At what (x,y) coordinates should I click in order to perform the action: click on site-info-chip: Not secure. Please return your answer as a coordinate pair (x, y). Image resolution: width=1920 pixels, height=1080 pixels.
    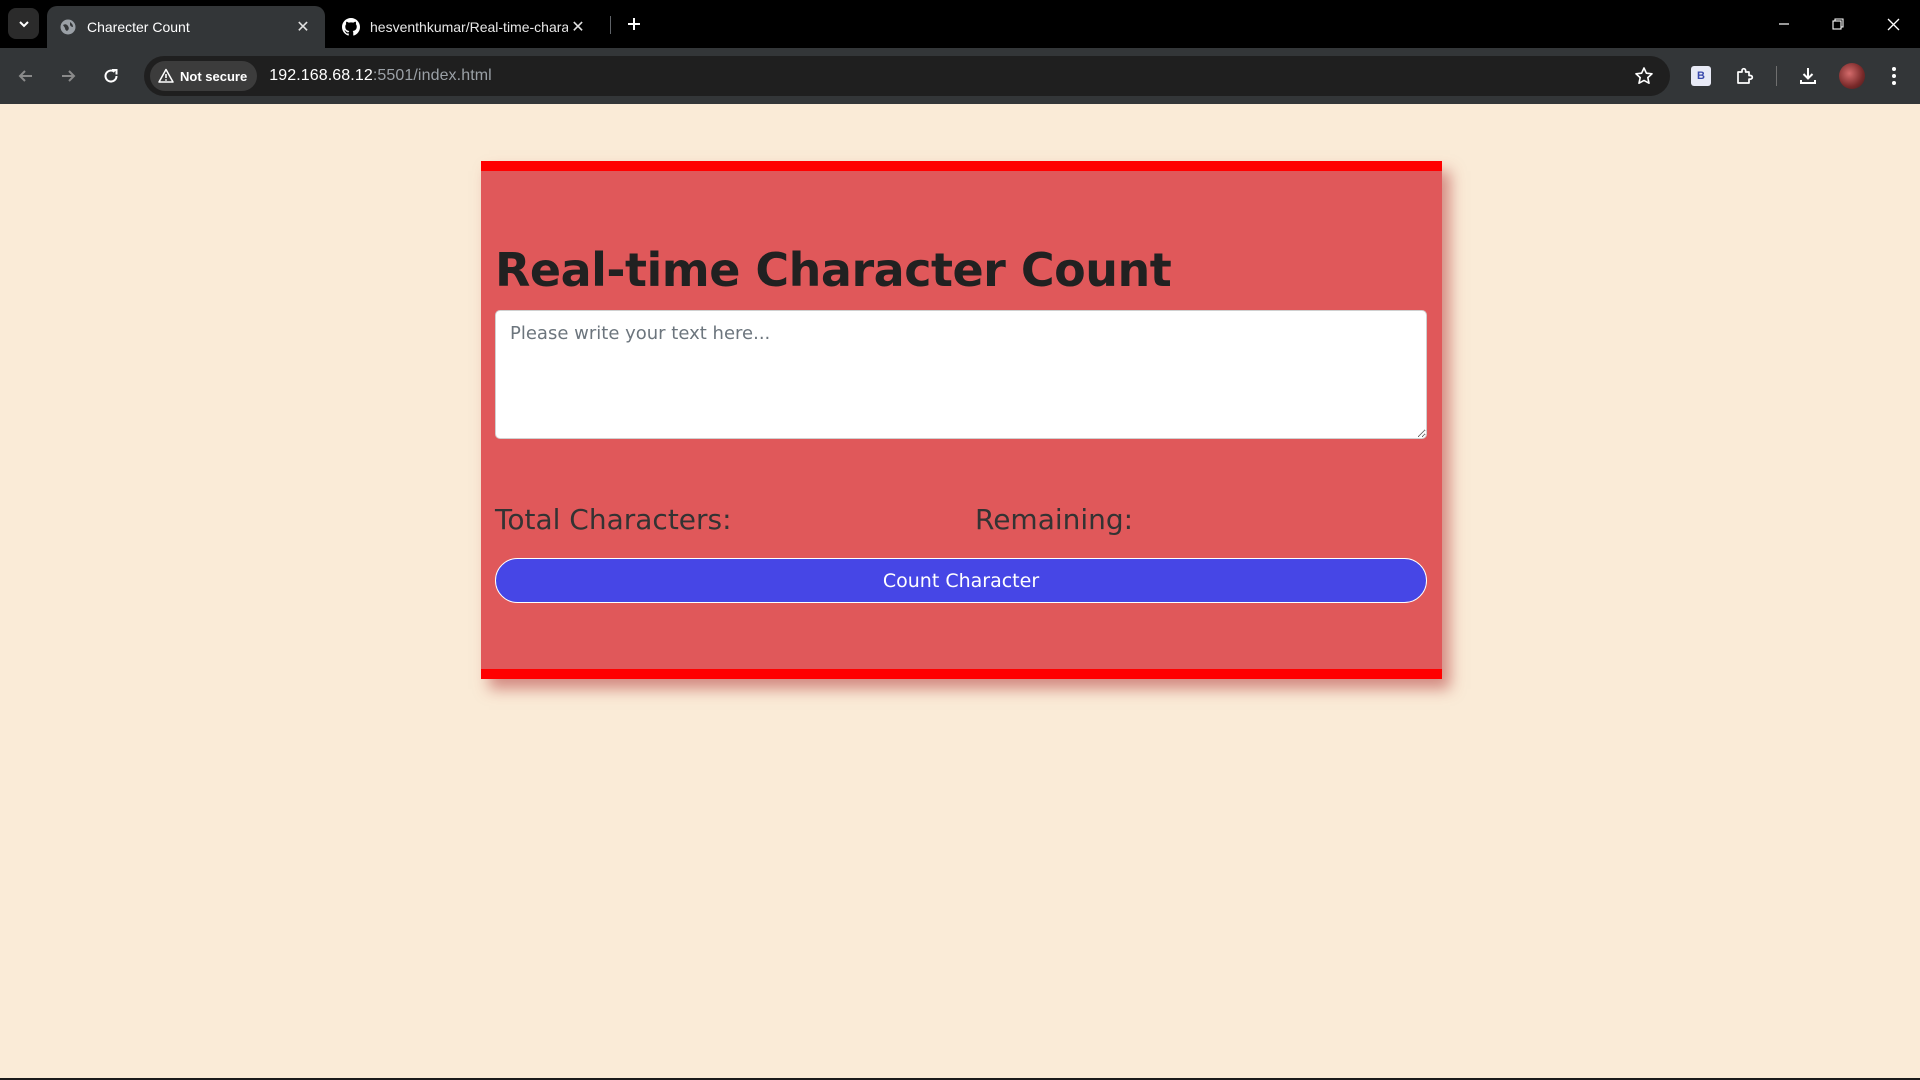
    Looking at the image, I should click on (204, 76).